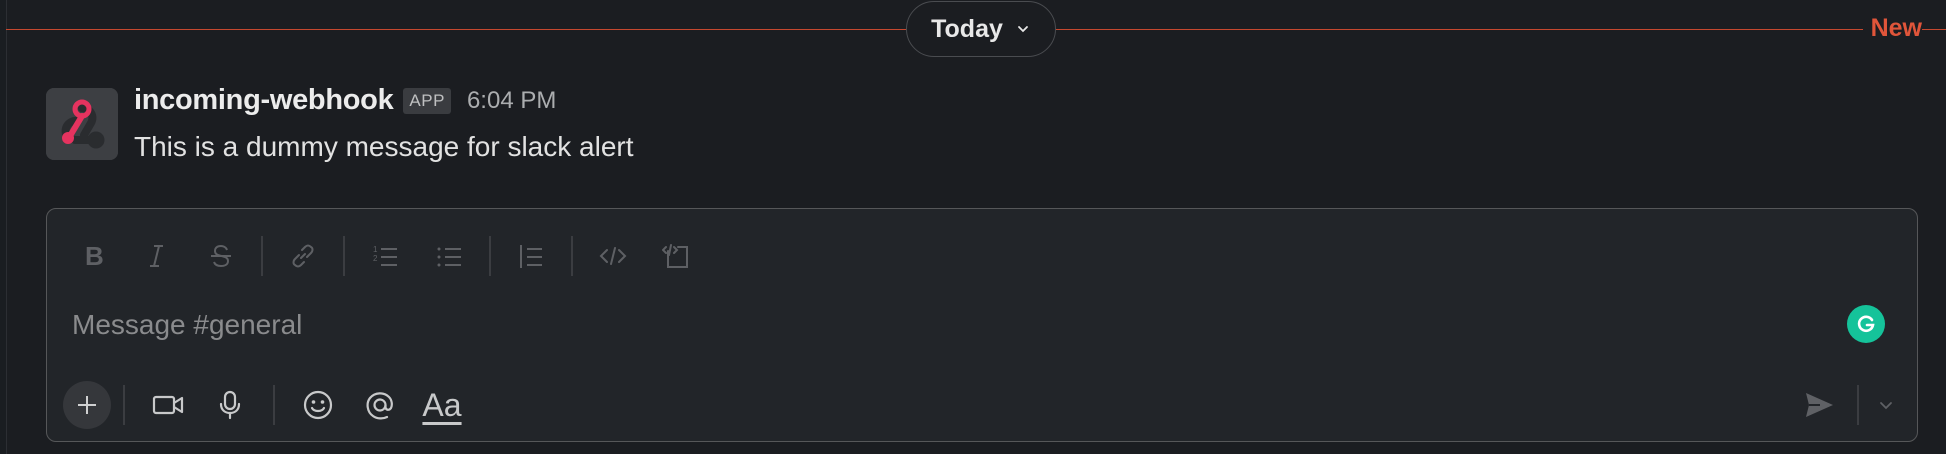 The height and width of the screenshot is (454, 1946). I want to click on italic-icon, so click(156, 256).